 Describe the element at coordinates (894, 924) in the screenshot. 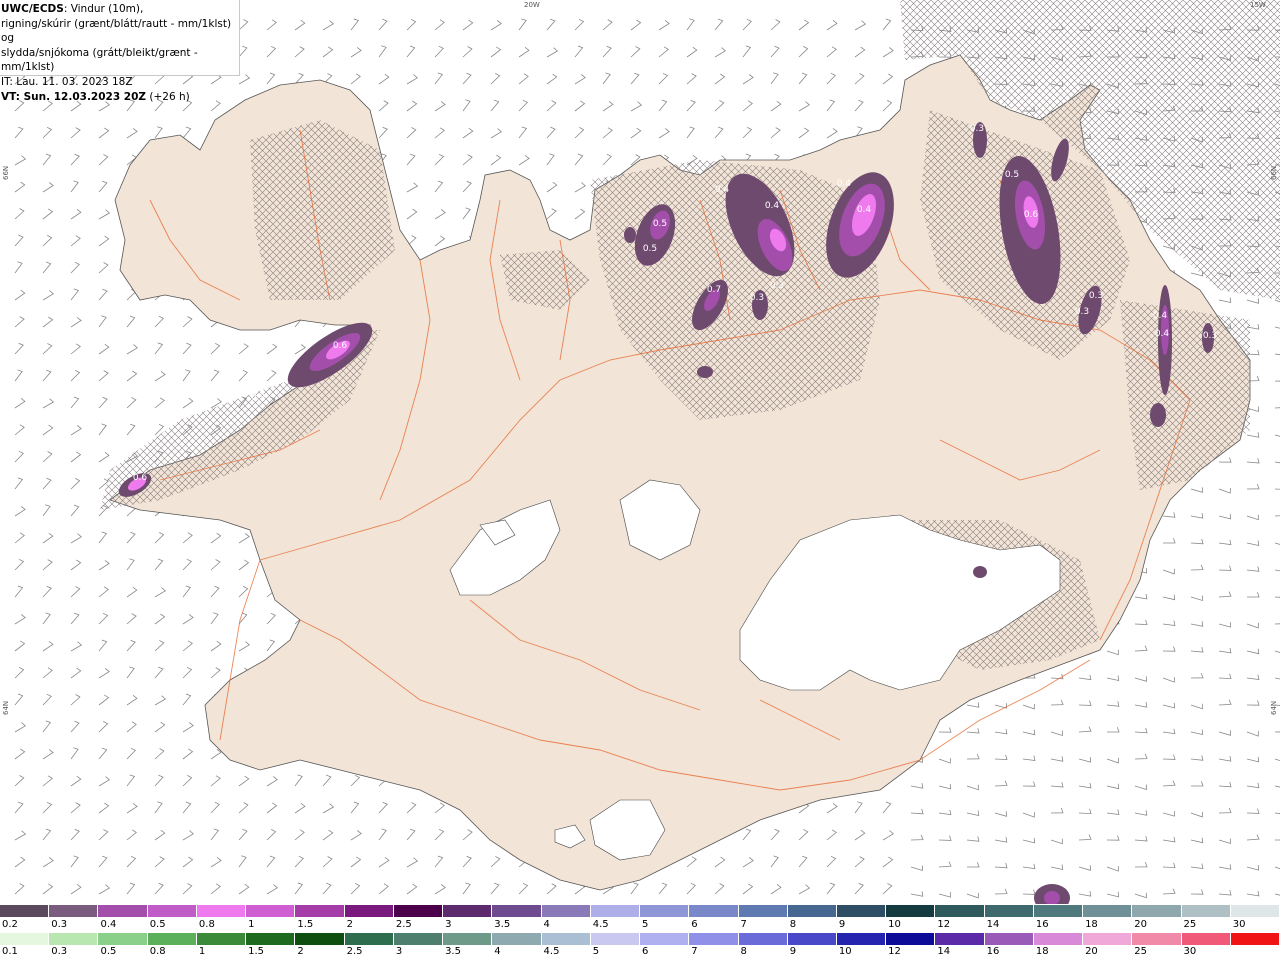

I see `legend_snow-label: 10` at that location.